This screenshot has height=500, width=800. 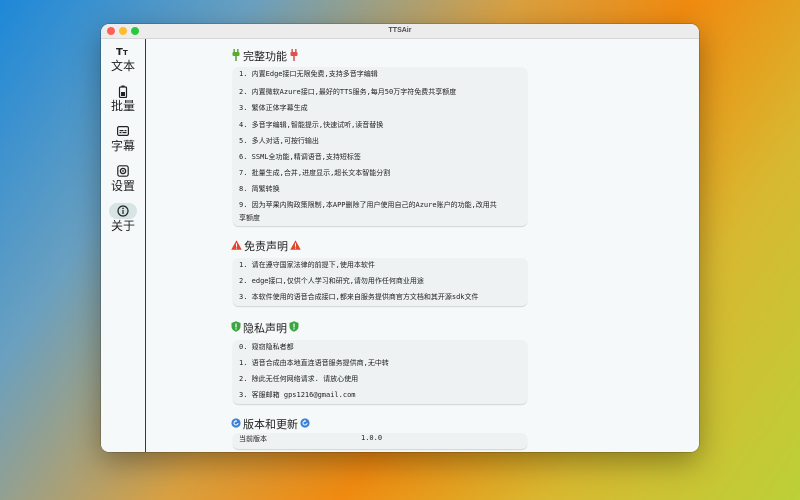 I want to click on list-item: 3. 客服邮箱 gps1216@gmail.com, so click(x=297, y=395).